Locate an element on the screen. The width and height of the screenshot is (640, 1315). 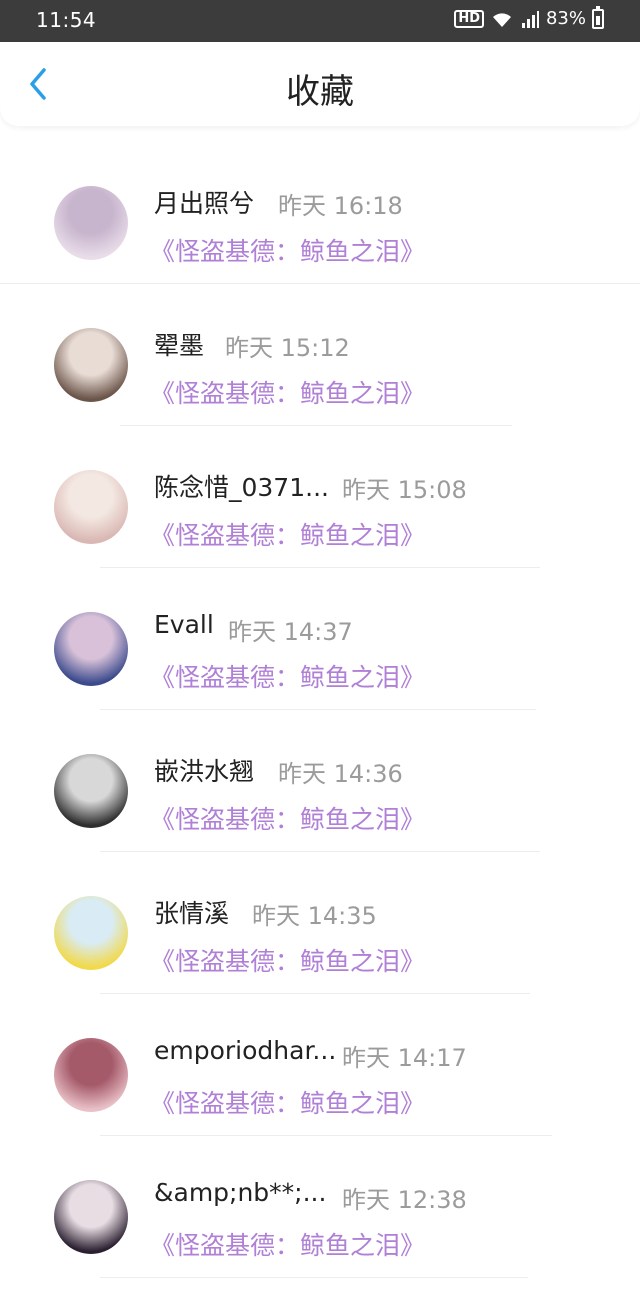
timestamp: 昨天 16:18 is located at coordinates (340, 206).